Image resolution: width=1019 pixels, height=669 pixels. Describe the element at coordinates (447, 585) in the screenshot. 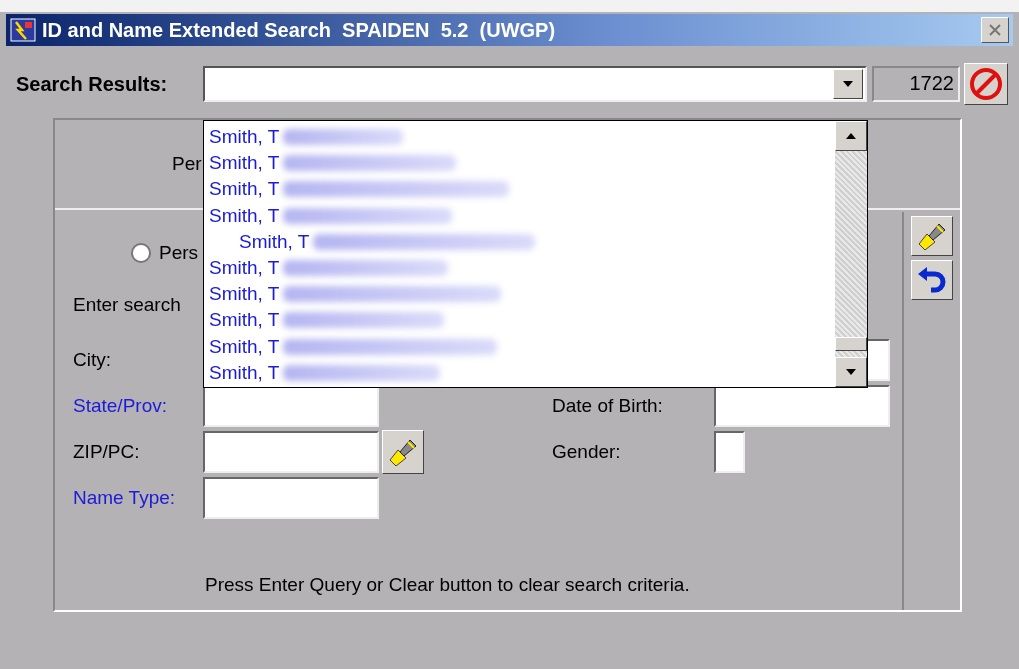

I see `hint-message: Press Enter Query or Clear button to clear search criteria.` at that location.